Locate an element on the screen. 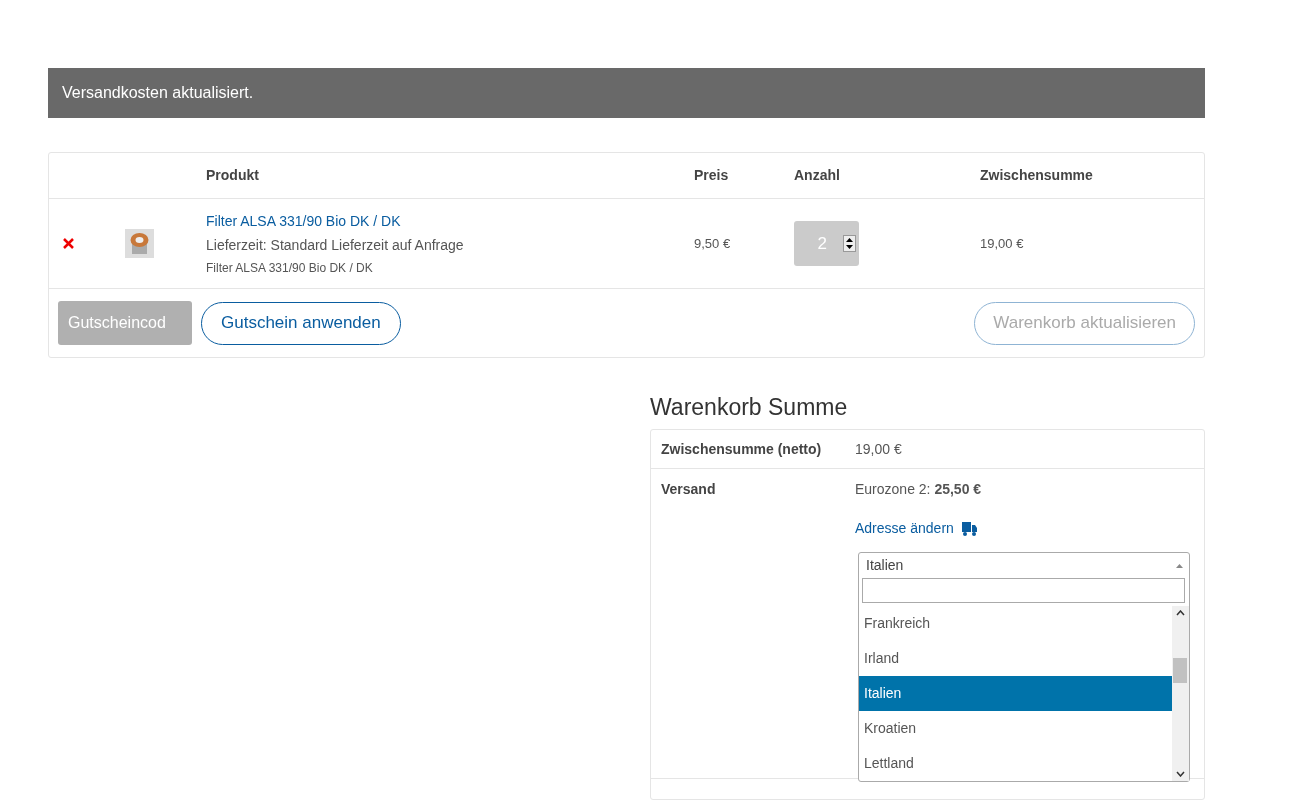 The width and height of the screenshot is (1310, 803). price-cell-text: 9,50 € is located at coordinates (713, 243).